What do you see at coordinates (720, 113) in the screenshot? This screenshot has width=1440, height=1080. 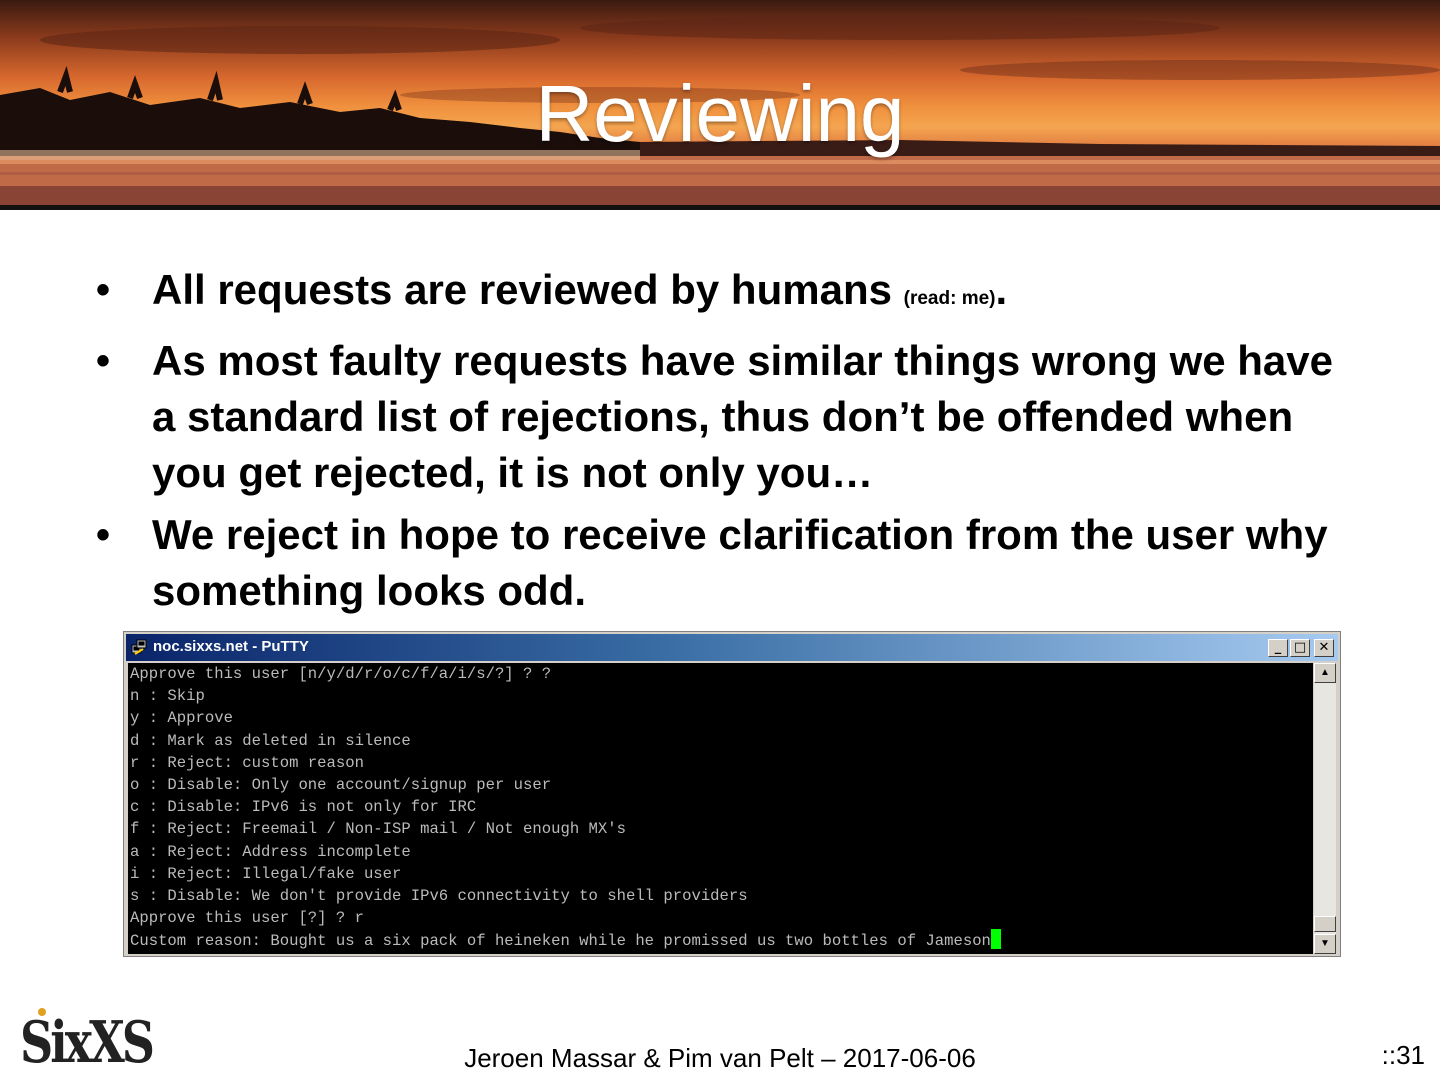 I see `slide-title: Reviewing` at bounding box center [720, 113].